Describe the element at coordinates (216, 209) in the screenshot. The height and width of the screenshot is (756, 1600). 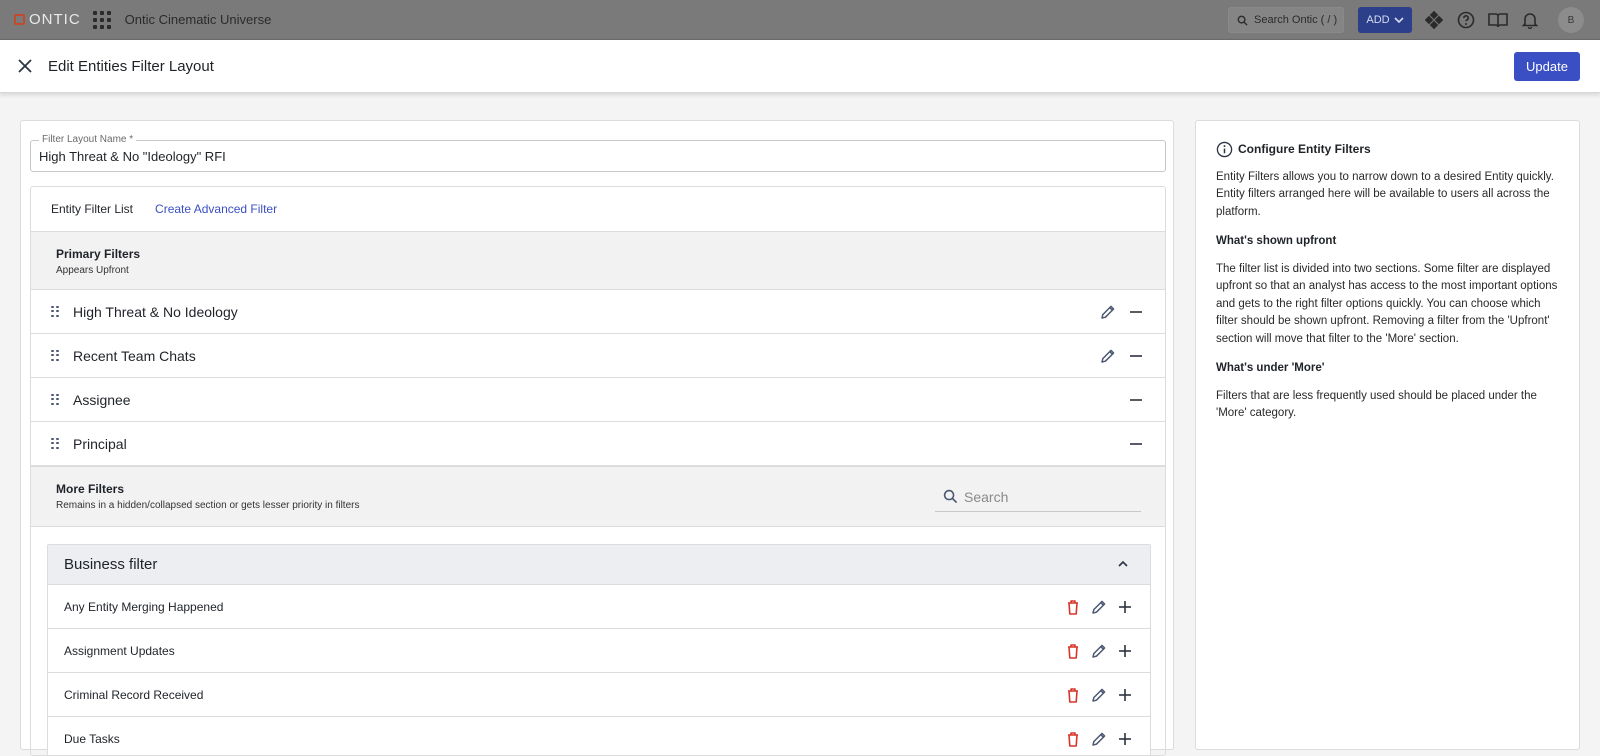
I see `create-advanced-filter-link: Create Advanced Filter` at that location.